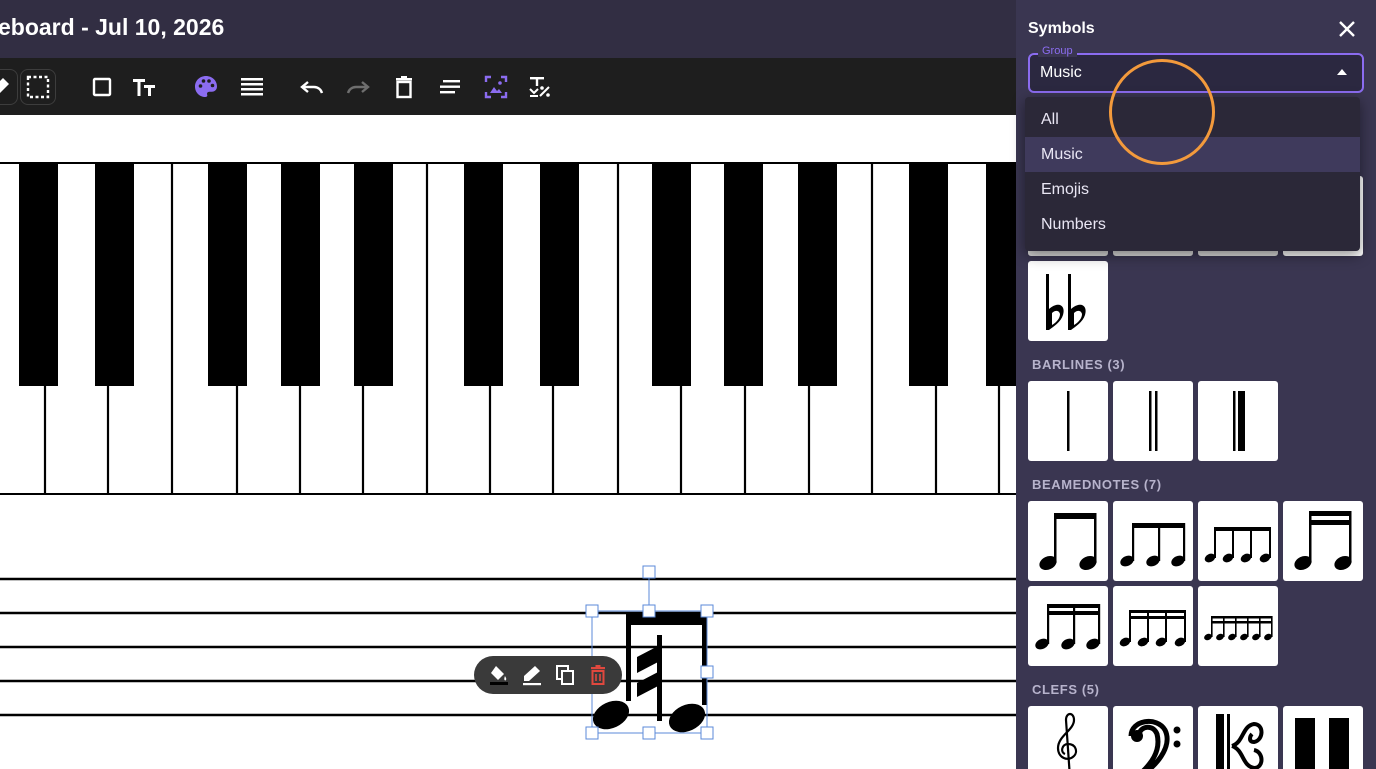 The height and width of the screenshot is (769, 1376). I want to click on menu-option-numbers: Numbers, so click(1192, 224).